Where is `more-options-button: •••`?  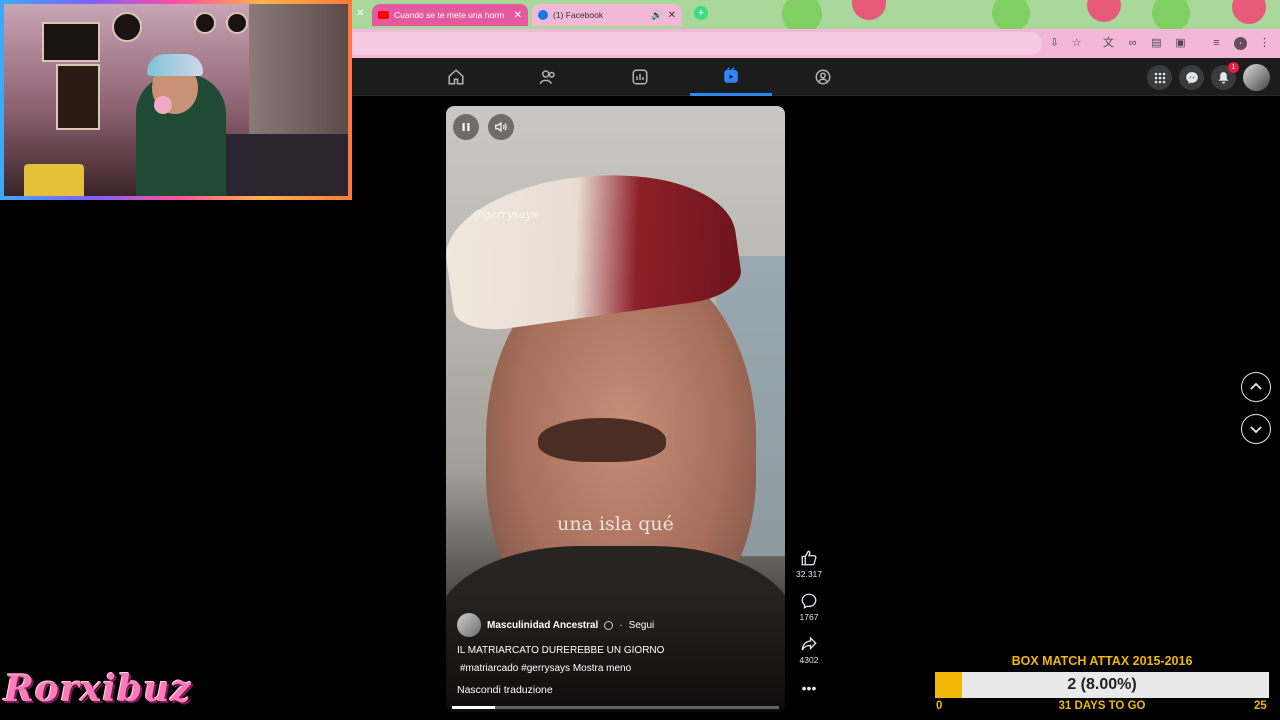 more-options-button: ••• is located at coordinates (809, 688).